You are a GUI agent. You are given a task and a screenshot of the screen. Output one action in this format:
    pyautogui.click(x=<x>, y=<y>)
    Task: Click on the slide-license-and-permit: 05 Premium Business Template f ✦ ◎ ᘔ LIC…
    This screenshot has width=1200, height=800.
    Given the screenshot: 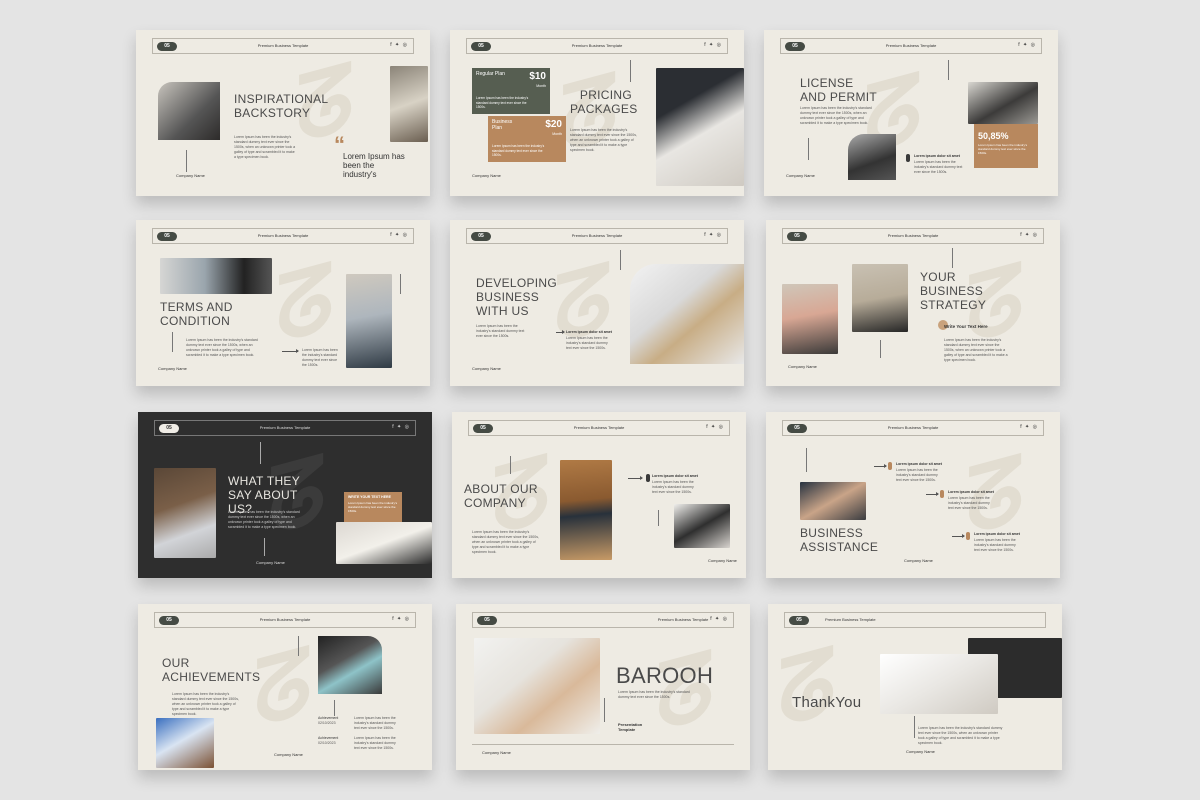 What is the action you would take?
    pyautogui.click(x=911, y=113)
    